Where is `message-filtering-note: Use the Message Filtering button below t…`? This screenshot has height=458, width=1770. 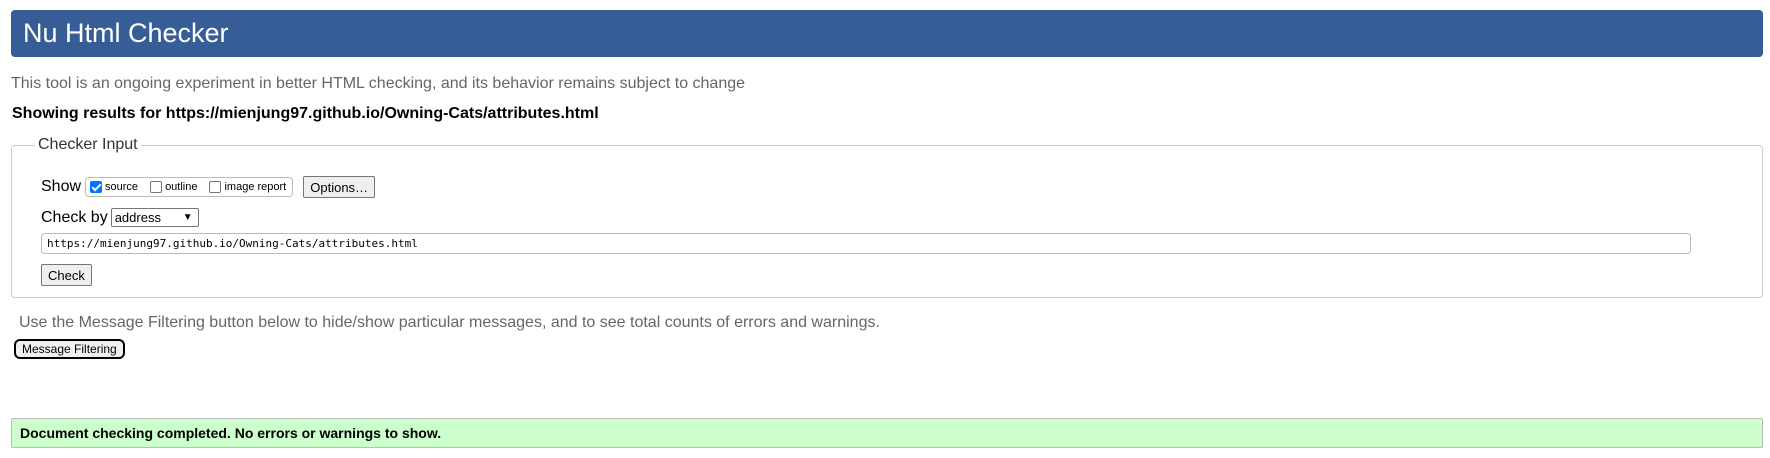
message-filtering-note: Use the Message Filtering button below t… is located at coordinates (449, 322).